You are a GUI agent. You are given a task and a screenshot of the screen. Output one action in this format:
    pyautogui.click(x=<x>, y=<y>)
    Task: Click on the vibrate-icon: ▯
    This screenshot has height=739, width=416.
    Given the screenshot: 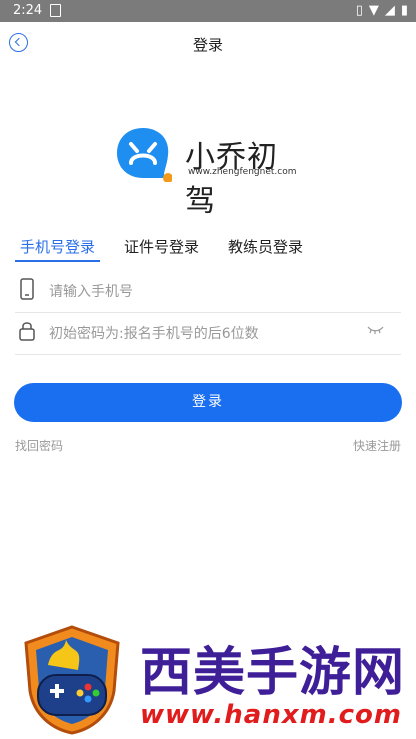 What is the action you would take?
    pyautogui.click(x=359, y=10)
    